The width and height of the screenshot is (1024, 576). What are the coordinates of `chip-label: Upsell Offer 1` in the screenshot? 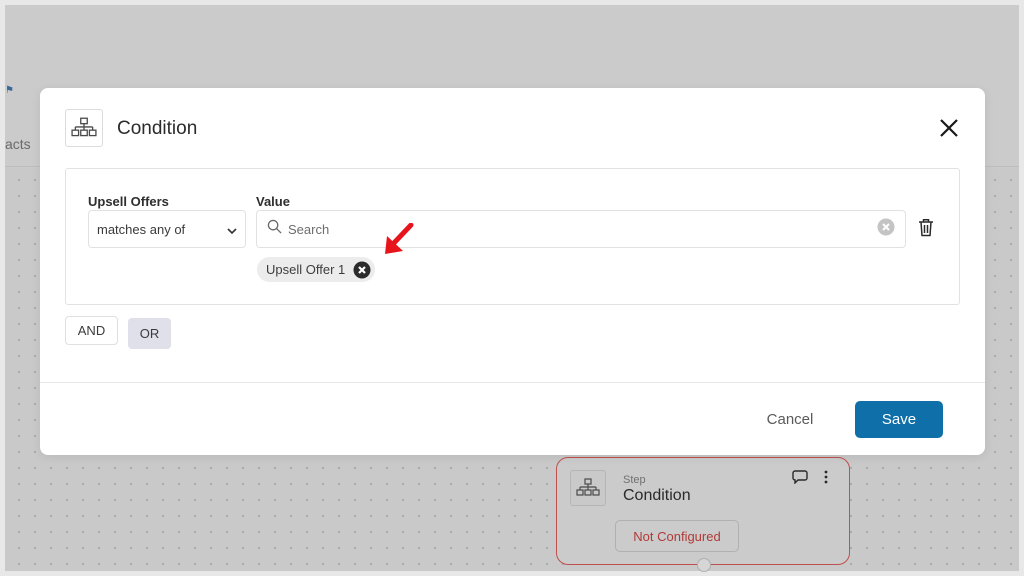 It's located at (306, 269).